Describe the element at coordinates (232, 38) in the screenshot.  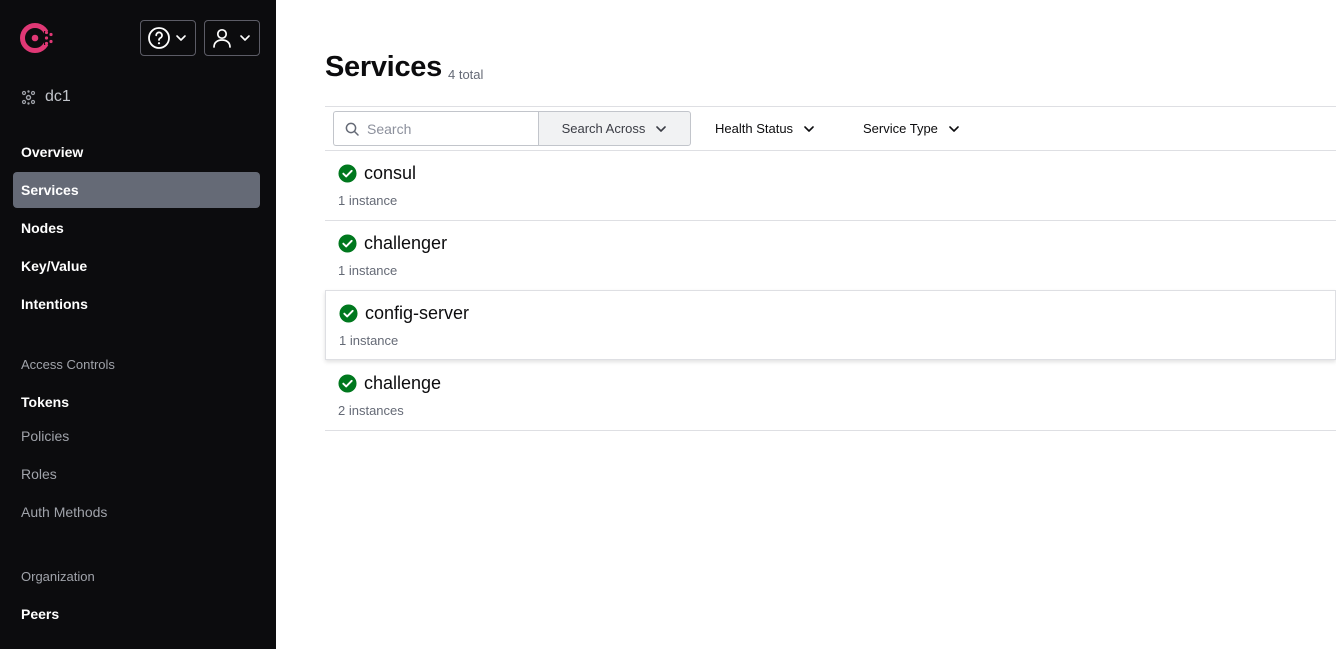
I see `user-menu-button` at that location.